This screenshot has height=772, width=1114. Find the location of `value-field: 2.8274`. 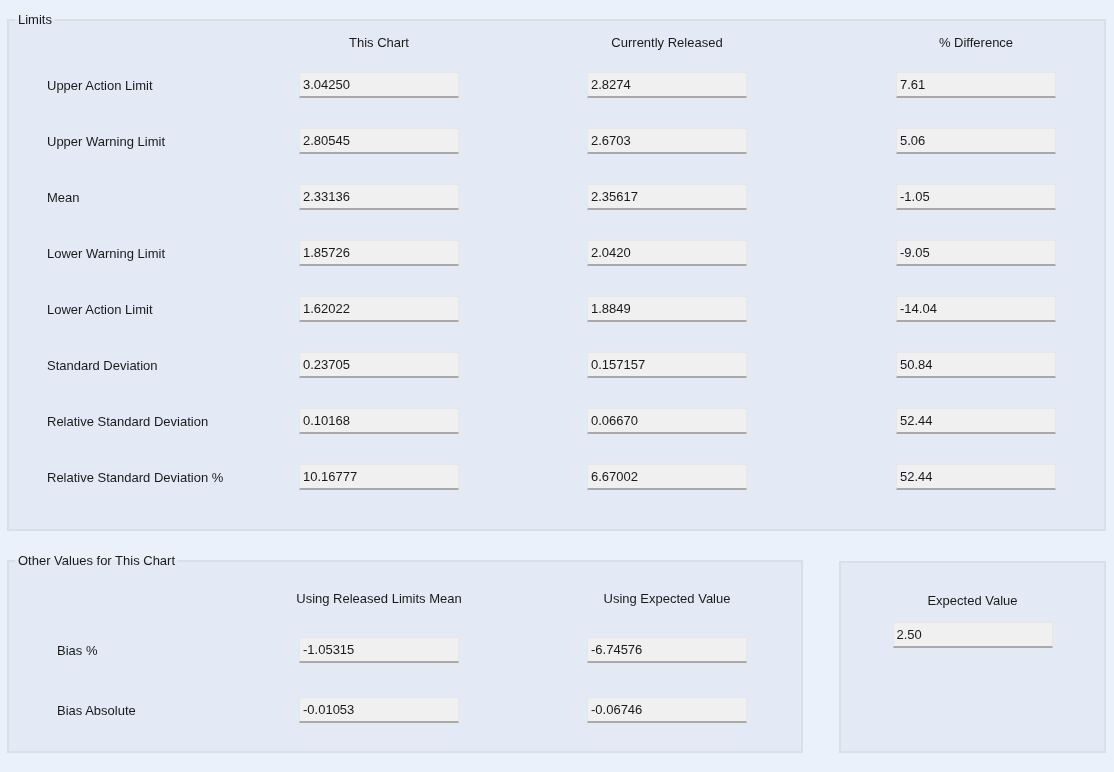

value-field: 2.8274 is located at coordinates (667, 85).